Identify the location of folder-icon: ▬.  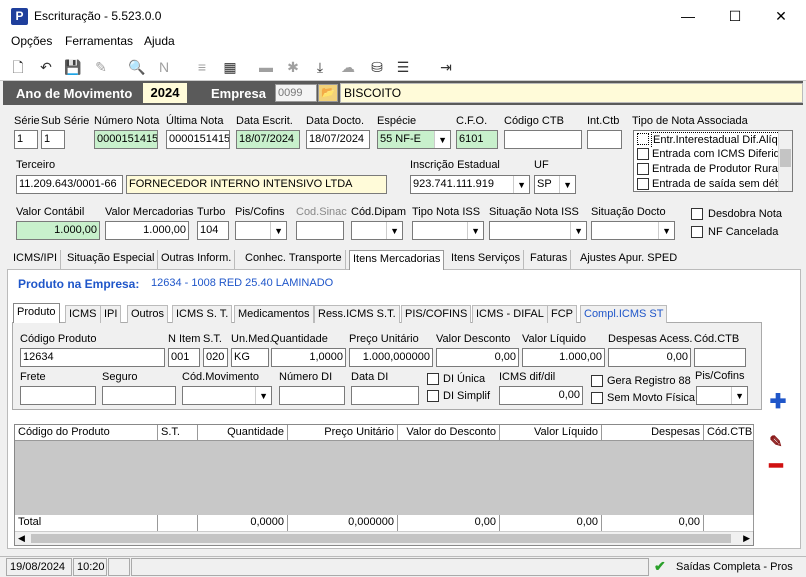
(266, 67).